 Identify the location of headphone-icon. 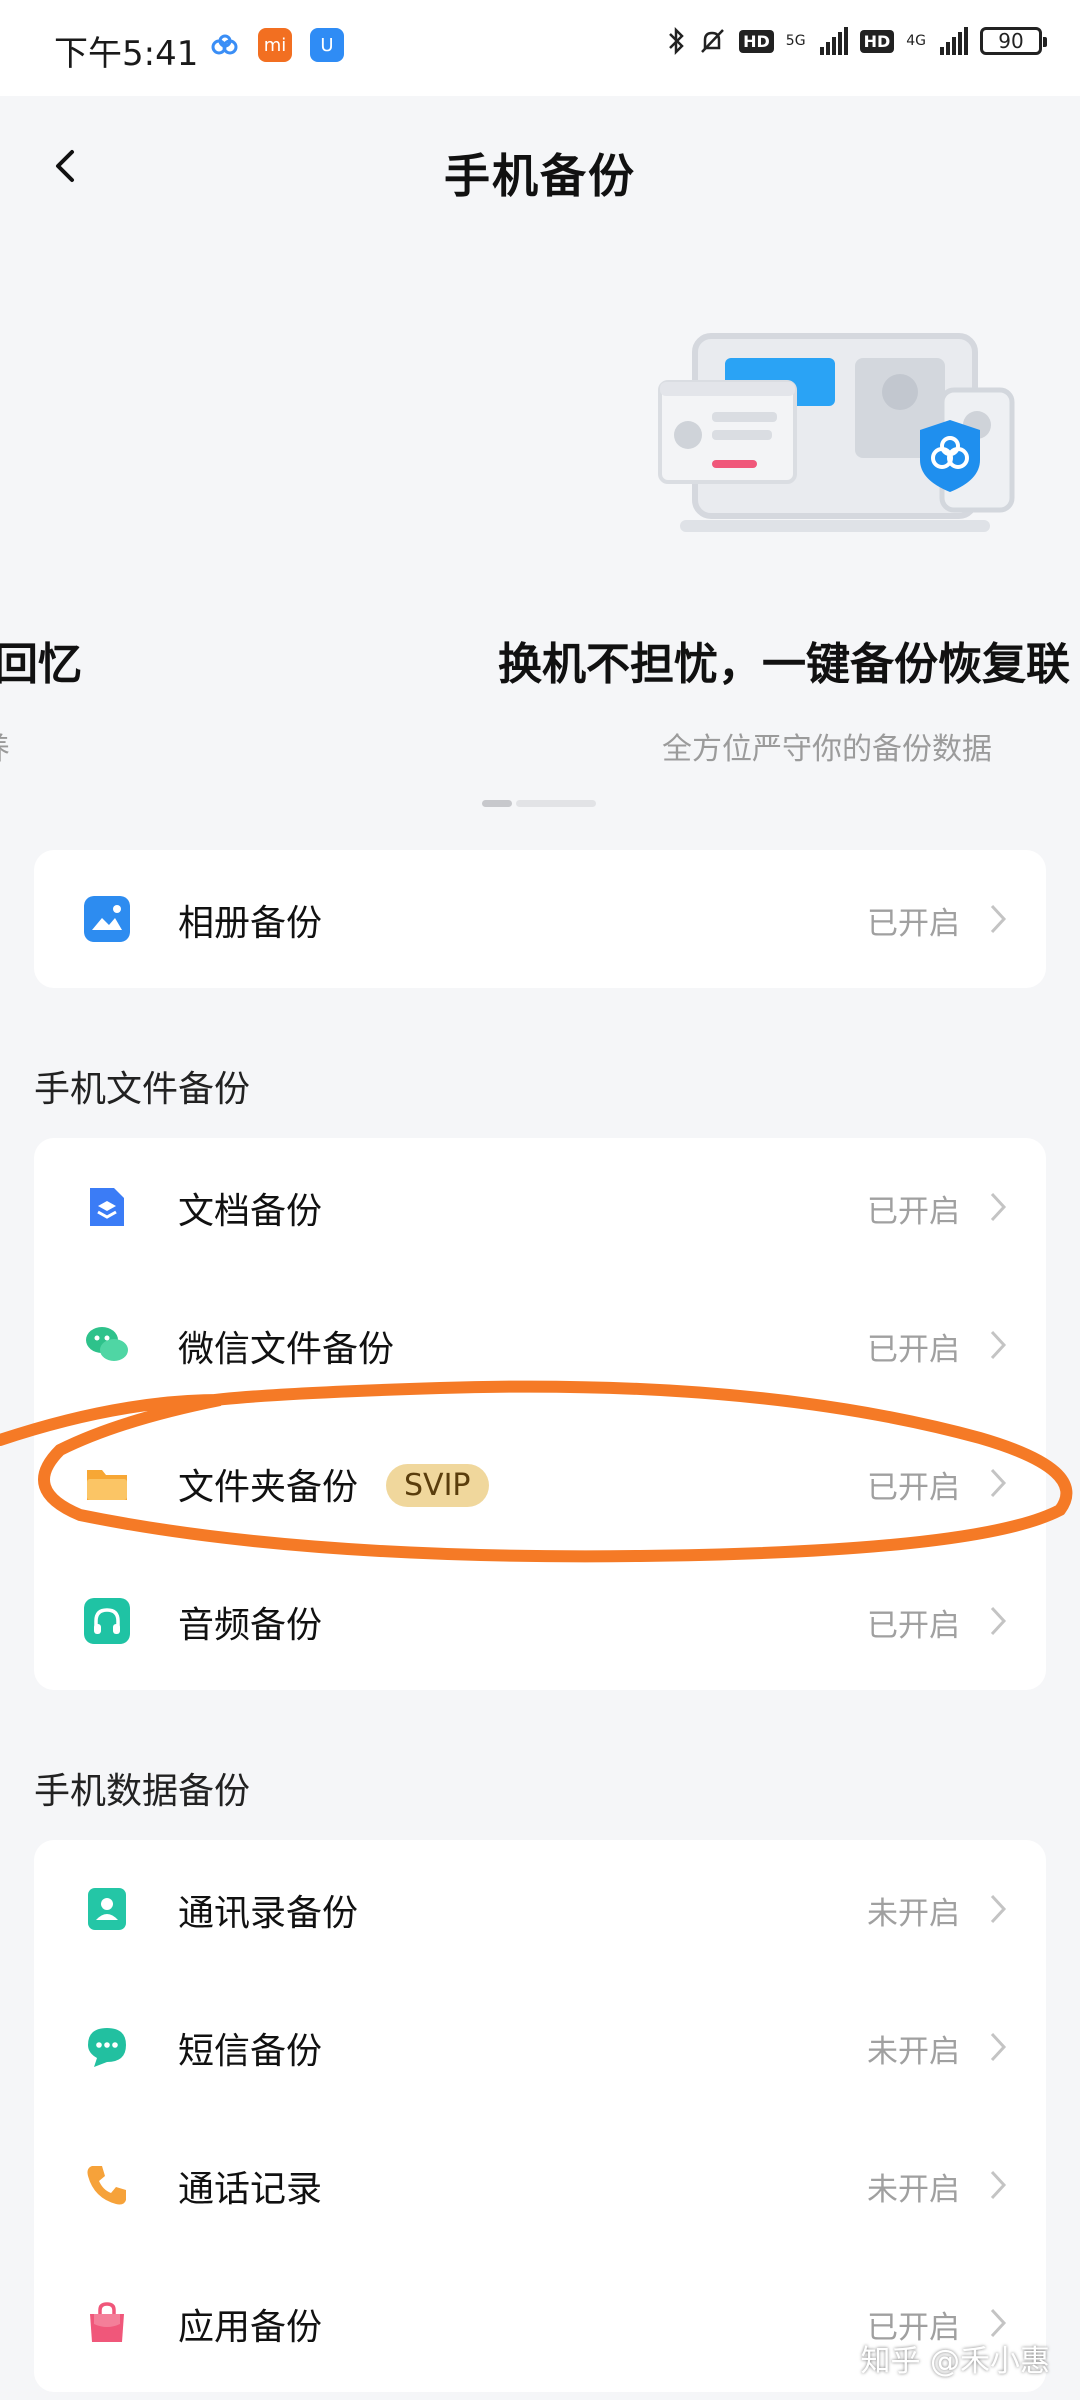
(107, 1621).